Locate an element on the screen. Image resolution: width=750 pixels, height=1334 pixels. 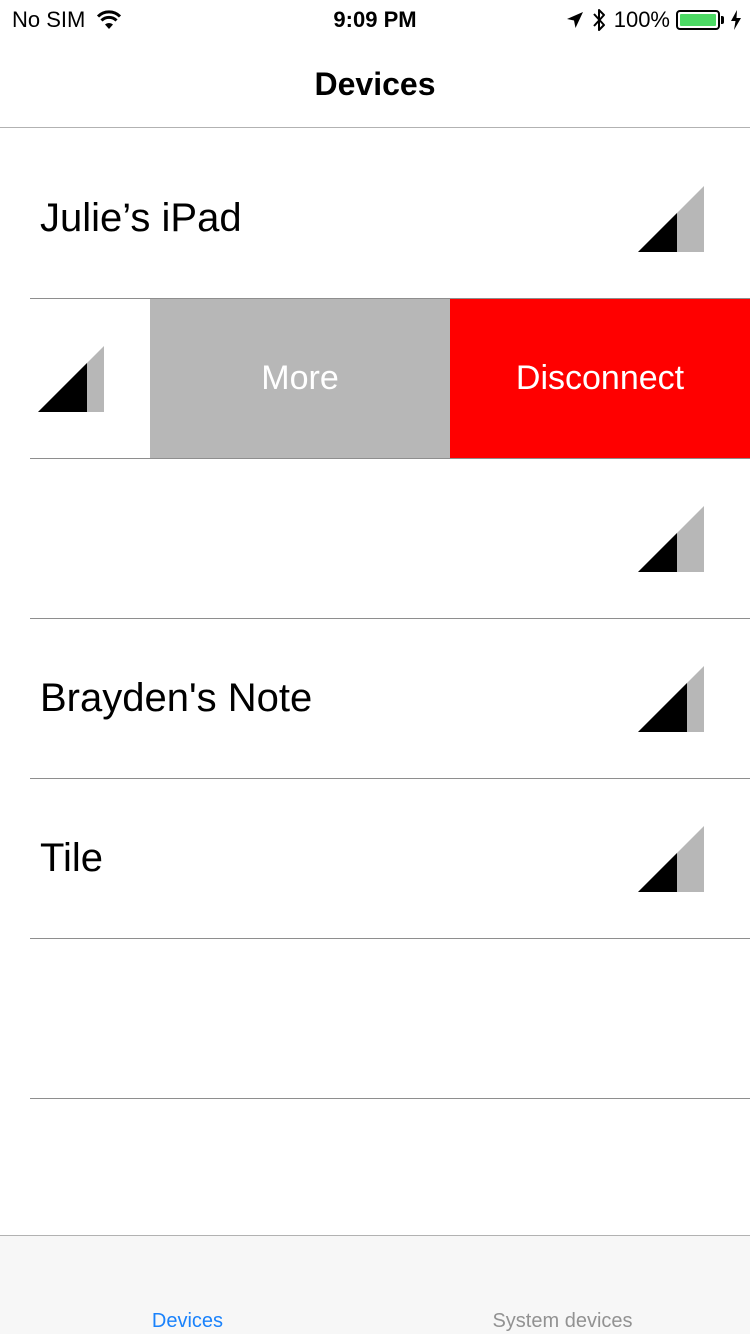
tab-devices: Devices is located at coordinates (187, 1321).